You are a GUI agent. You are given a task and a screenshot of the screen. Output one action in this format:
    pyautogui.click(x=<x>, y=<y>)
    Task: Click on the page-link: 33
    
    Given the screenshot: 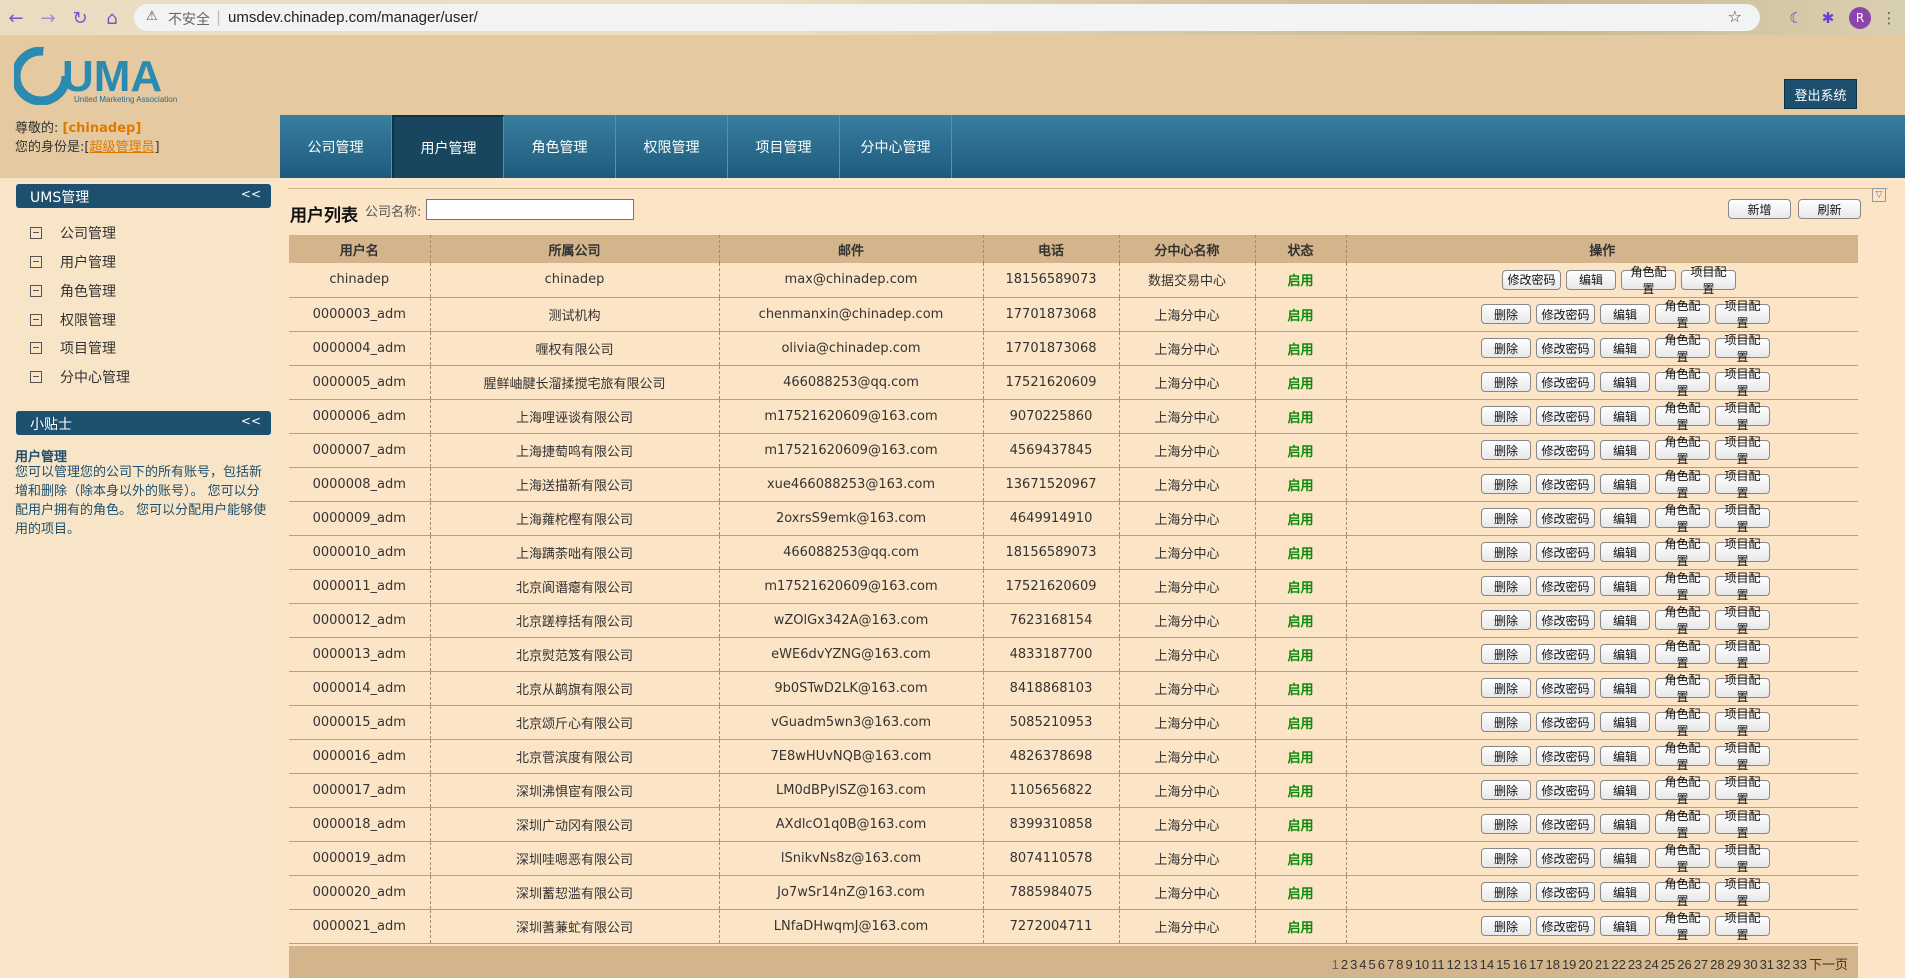 What is the action you would take?
    pyautogui.click(x=1800, y=964)
    